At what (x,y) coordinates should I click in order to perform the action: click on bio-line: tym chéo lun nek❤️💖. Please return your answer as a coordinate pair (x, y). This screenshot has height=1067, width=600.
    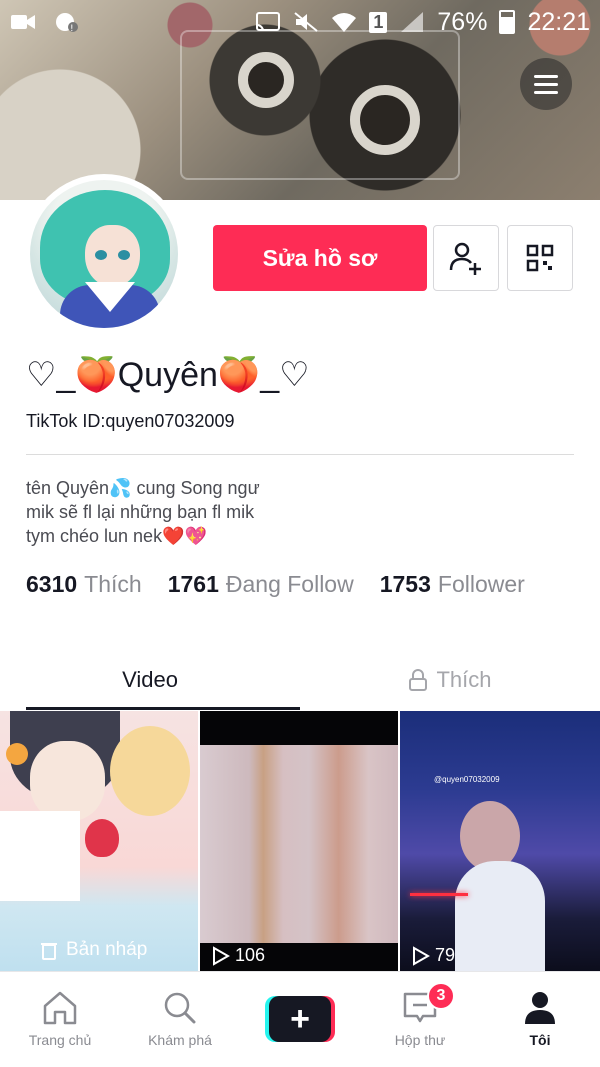
    Looking at the image, I should click on (116, 536).